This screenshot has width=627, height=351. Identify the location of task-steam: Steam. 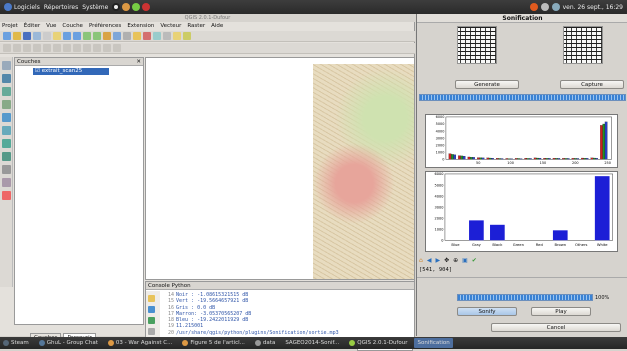
(16, 343).